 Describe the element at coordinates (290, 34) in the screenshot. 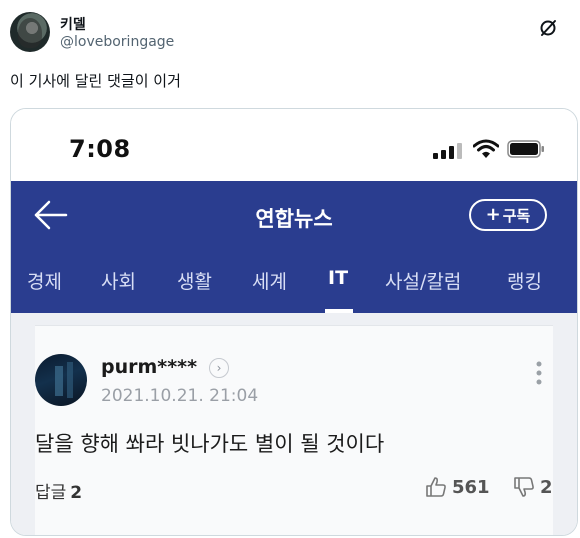

I see `tweet-header: 키델 @loveboringage` at that location.